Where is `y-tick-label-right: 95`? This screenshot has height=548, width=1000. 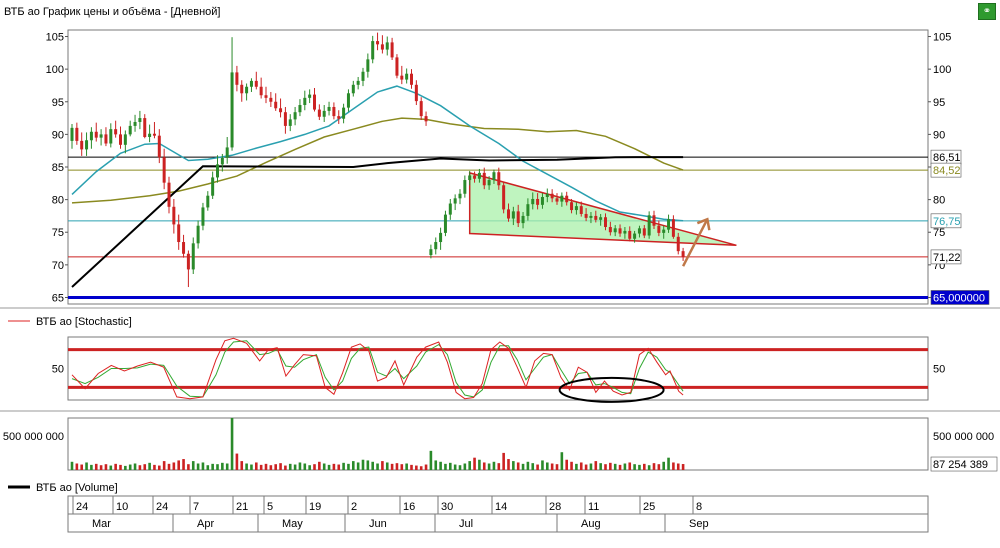 y-tick-label-right: 95 is located at coordinates (939, 103).